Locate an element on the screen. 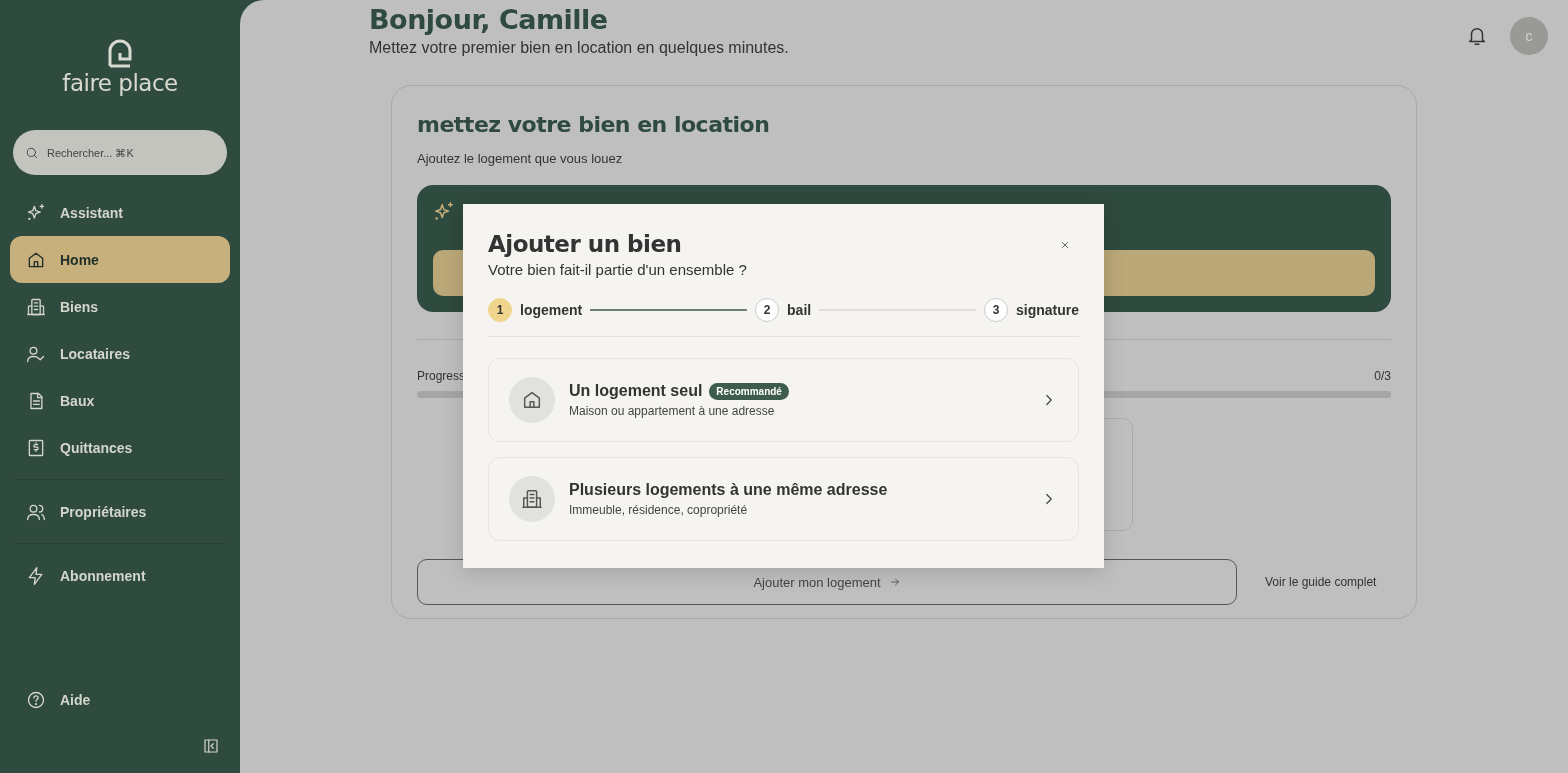 The height and width of the screenshot is (773, 1568). sidebar-item: Biens is located at coordinates (120, 306).